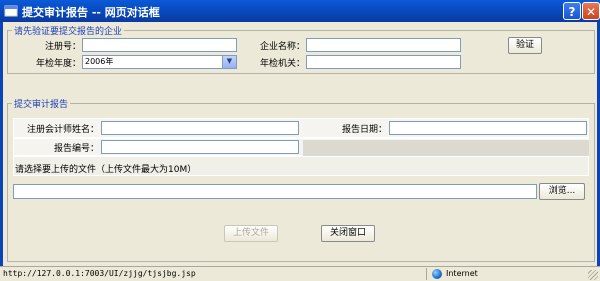 The width and height of the screenshot is (600, 281). Describe the element at coordinates (91, 12) in the screenshot. I see `window-title: 提交审计报告 -- 网页对话框` at that location.